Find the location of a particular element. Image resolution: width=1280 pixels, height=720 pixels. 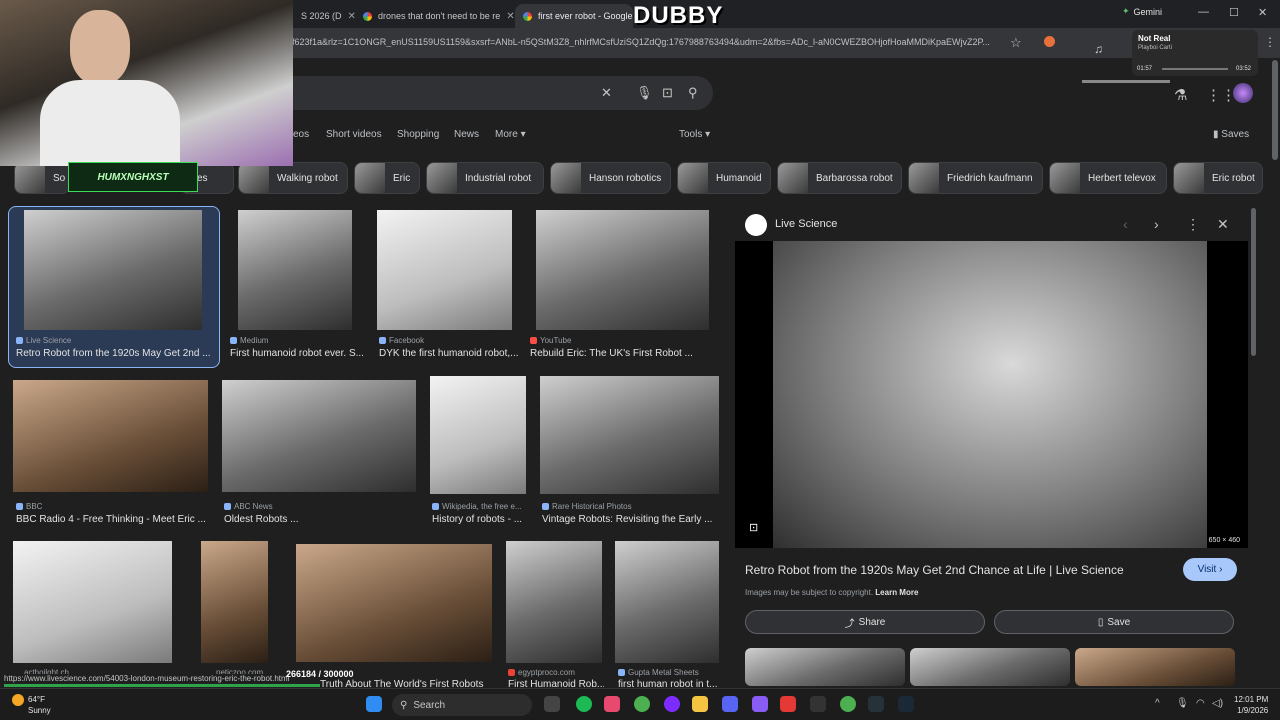

search-box: ✕ 🎙 ⊡ ⚲ is located at coordinates (499, 93).